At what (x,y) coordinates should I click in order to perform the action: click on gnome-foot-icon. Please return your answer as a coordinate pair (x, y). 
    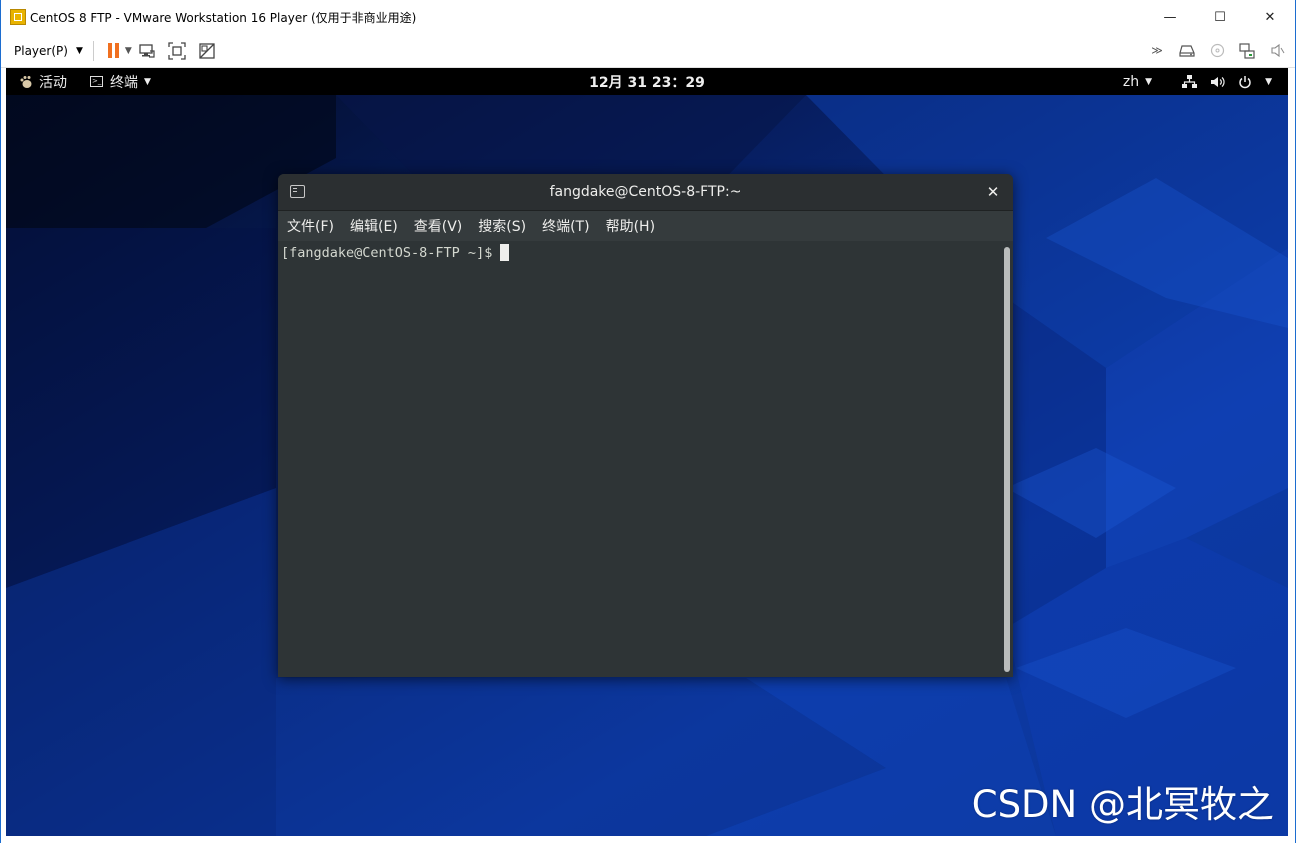
    Looking at the image, I should click on (26, 81).